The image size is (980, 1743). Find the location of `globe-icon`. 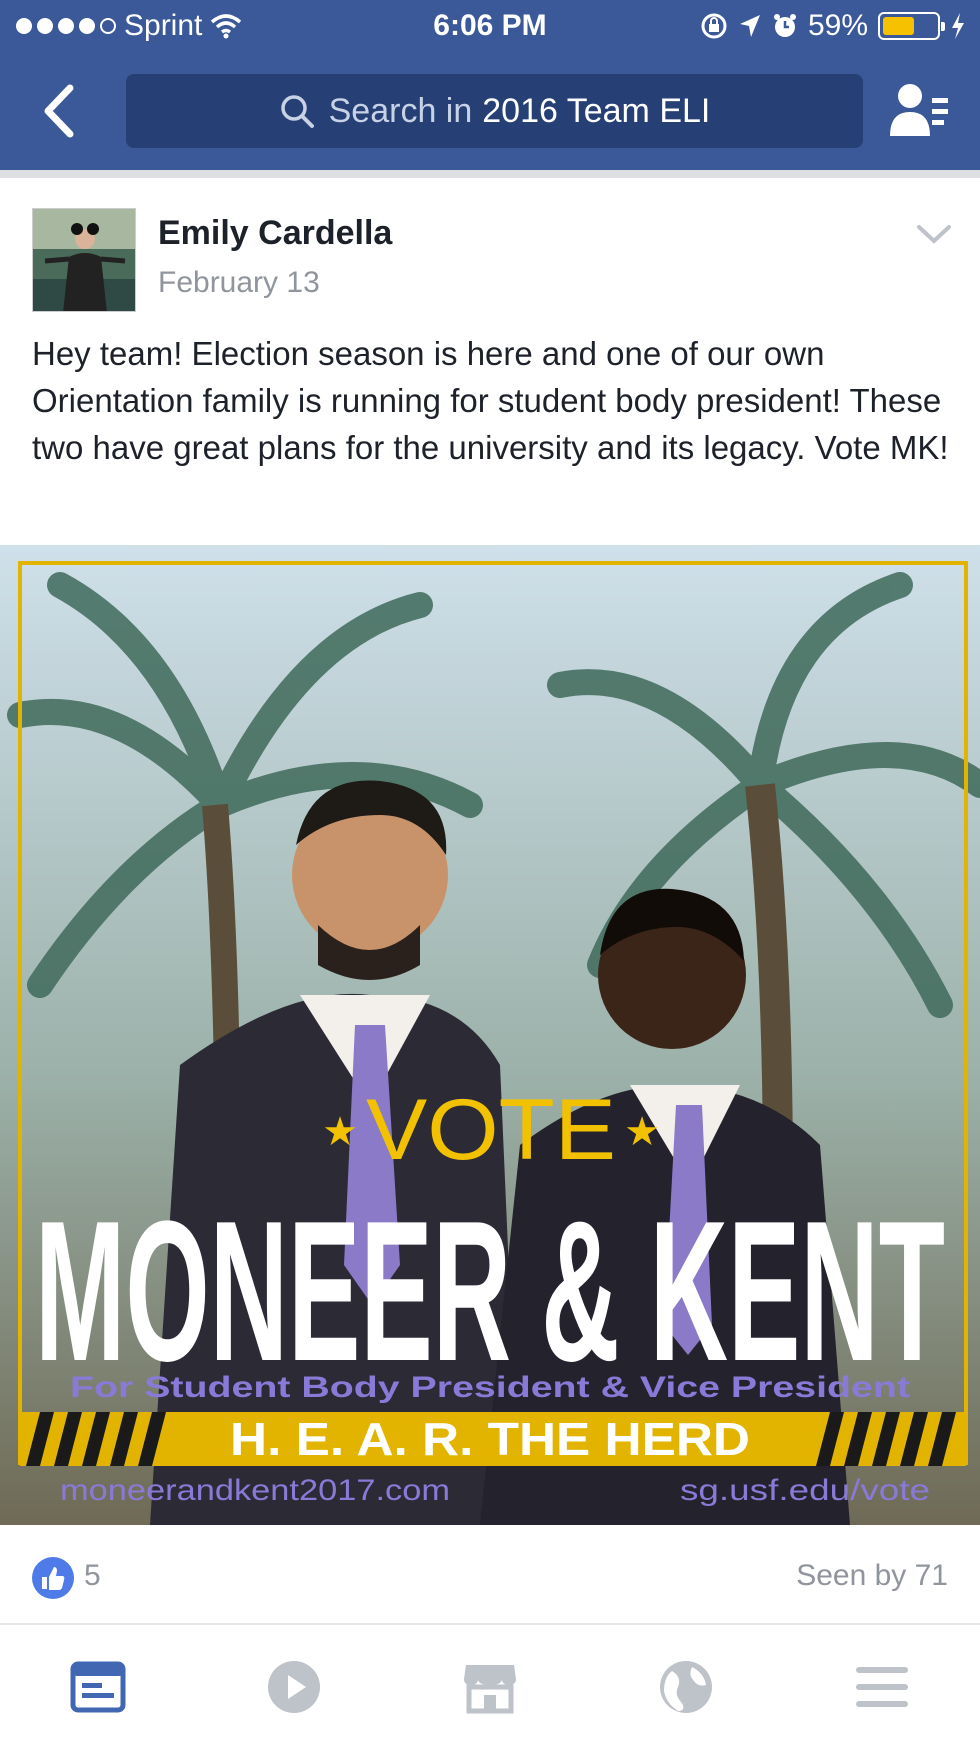

globe-icon is located at coordinates (686, 1687).